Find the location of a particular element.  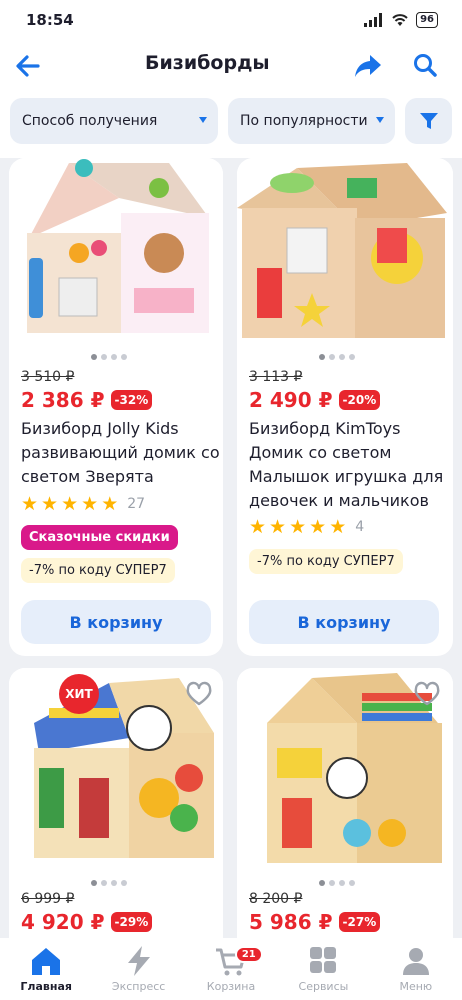

price: 2 386 ₽ is located at coordinates (63, 400).